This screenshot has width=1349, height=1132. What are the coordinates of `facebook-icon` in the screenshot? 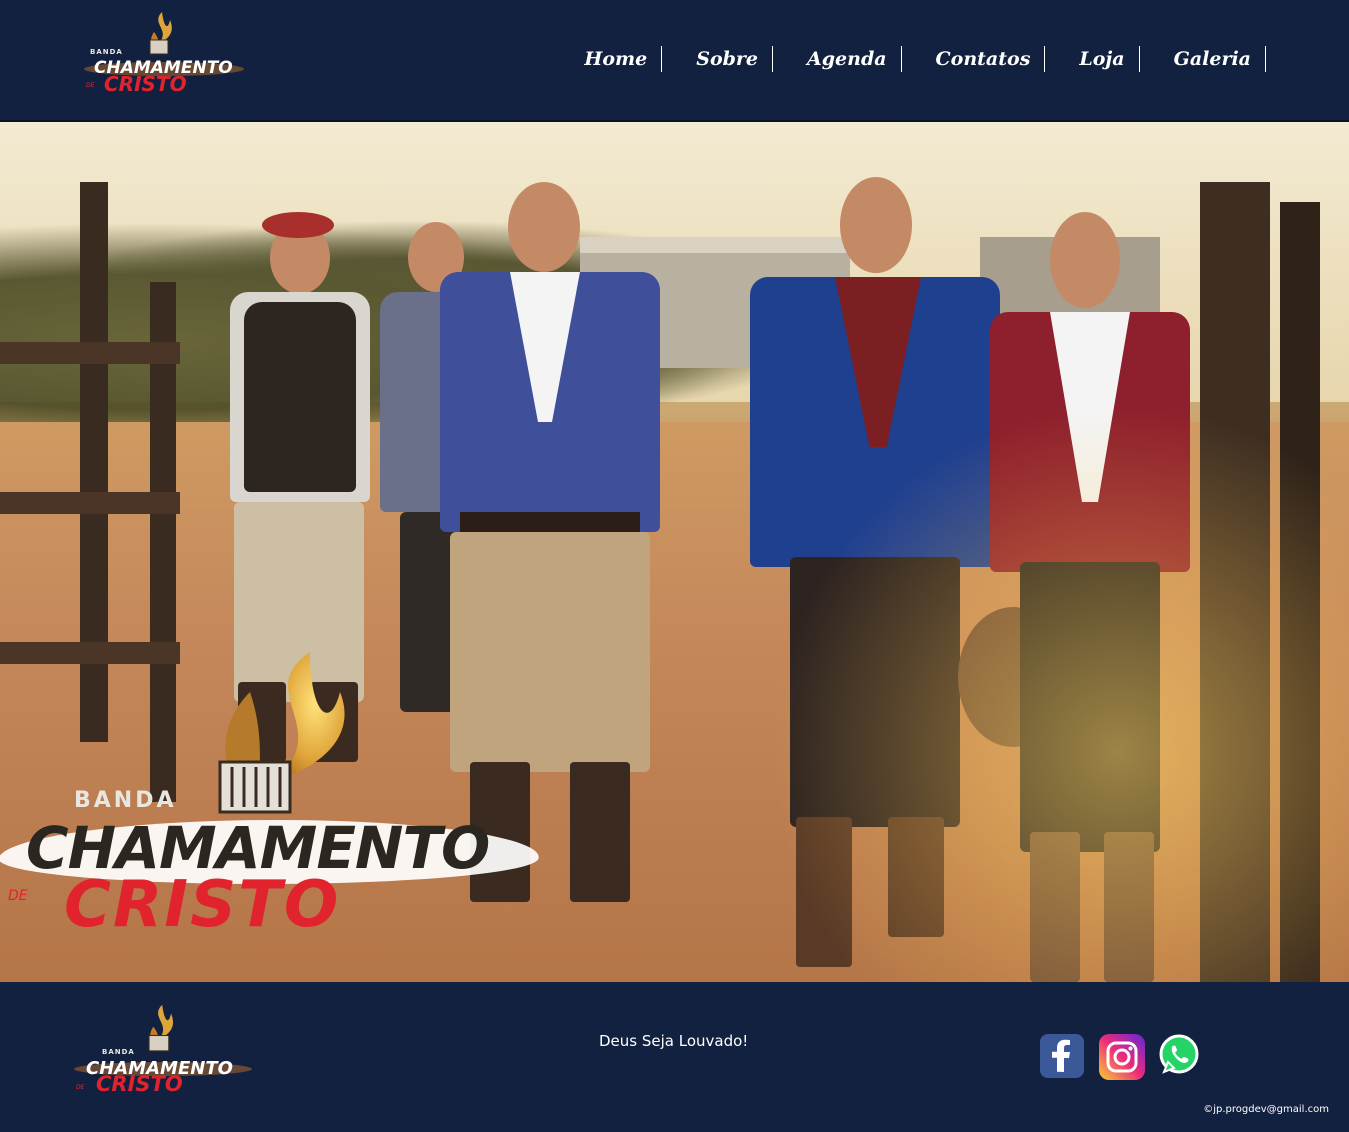 It's located at (1062, 1056).